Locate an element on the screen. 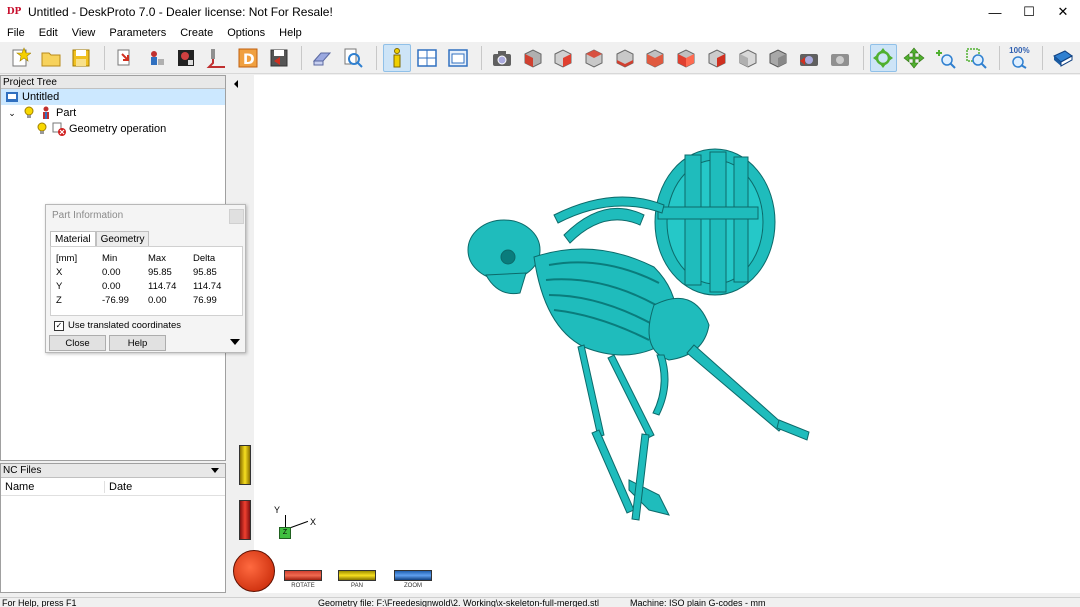  part-info-button is located at coordinates (396, 57).